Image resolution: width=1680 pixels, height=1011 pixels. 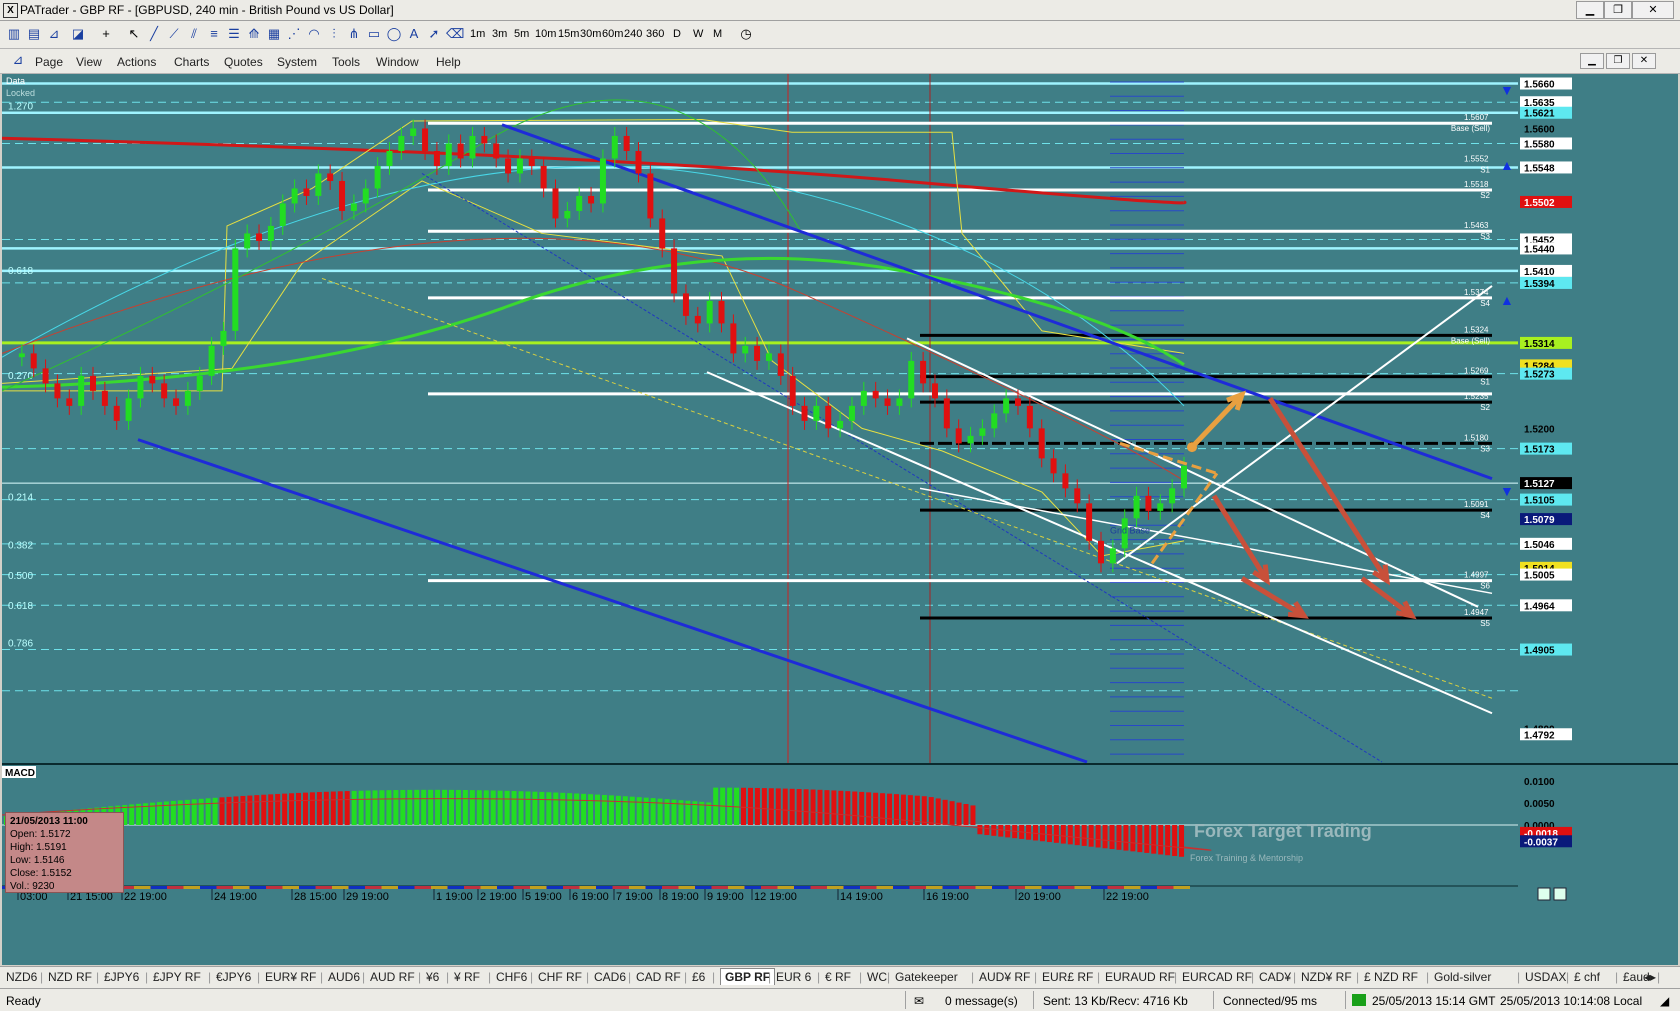 What do you see at coordinates (521, 34) in the screenshot?
I see `tf-5m: 5m` at bounding box center [521, 34].